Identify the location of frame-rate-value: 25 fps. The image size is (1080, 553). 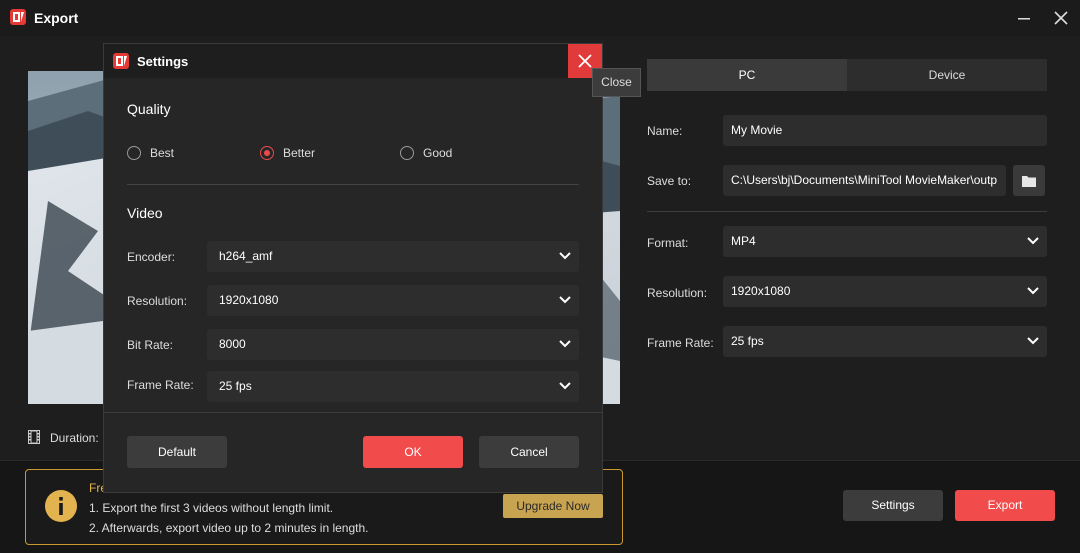
(747, 341).